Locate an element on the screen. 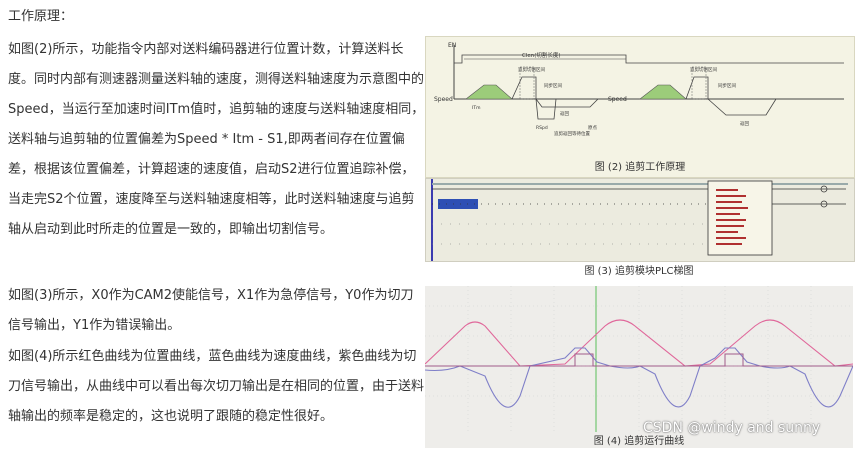 The image size is (863, 450). figure-2-caption: 图 (2) 追剪工作原理 is located at coordinates (640, 167).